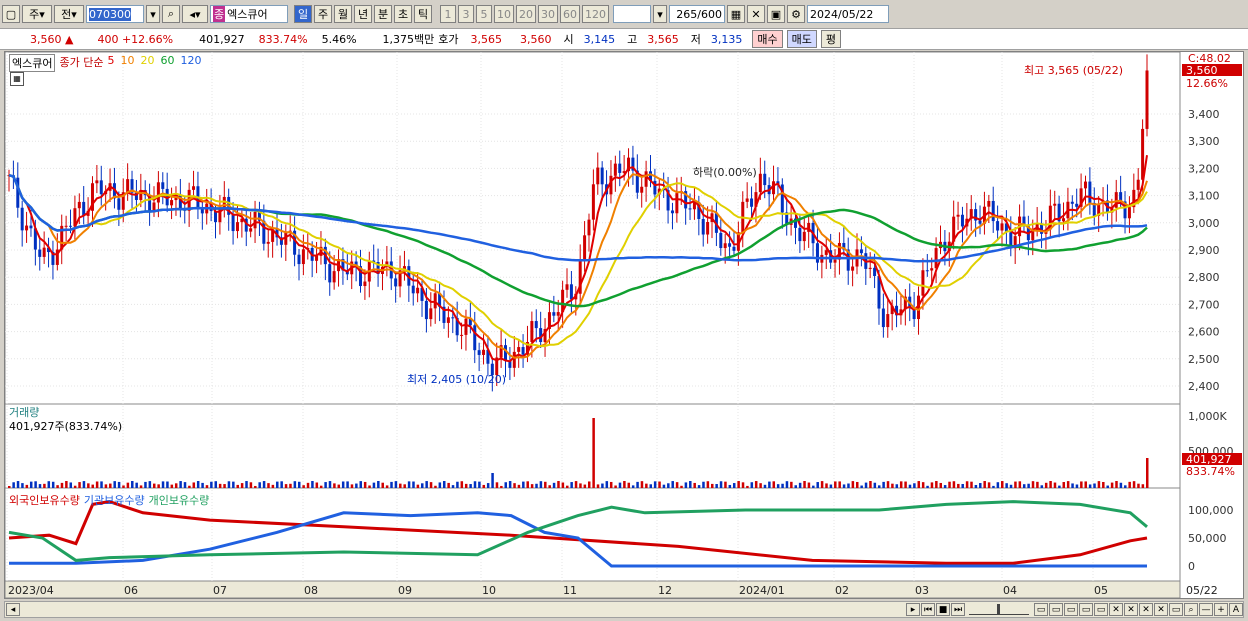 This screenshot has height=621, width=1248. I want to click on count-field: 265/600, so click(697, 14).